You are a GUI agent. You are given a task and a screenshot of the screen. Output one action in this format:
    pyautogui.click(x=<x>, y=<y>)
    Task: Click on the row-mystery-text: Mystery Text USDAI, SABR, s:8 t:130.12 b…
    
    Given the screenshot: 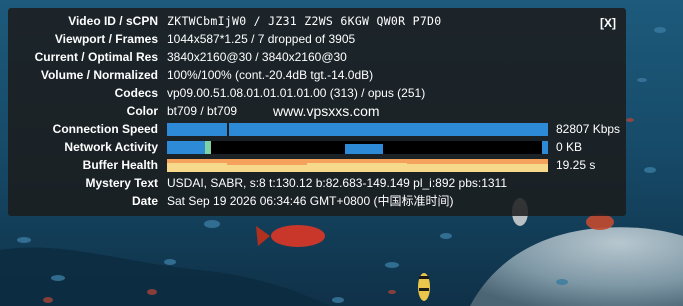 What is the action you would take?
    pyautogui.click(x=317, y=183)
    